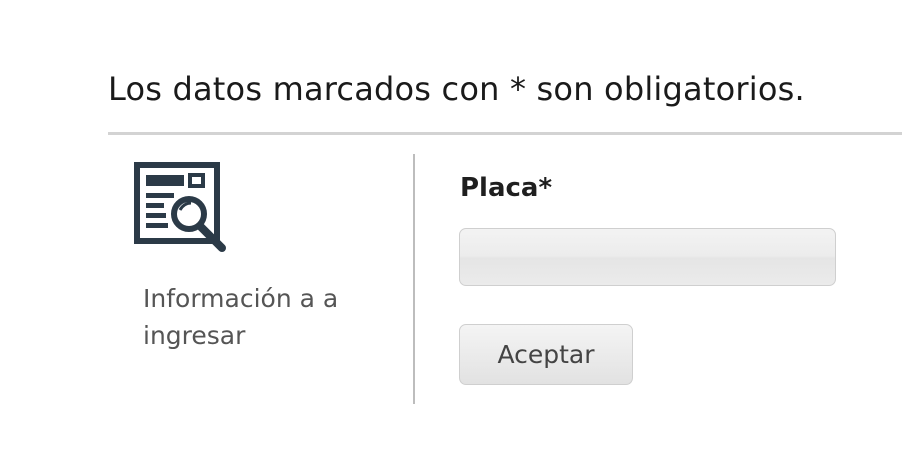 This screenshot has width=902, height=468. I want to click on document-search-icon, so click(182, 210).